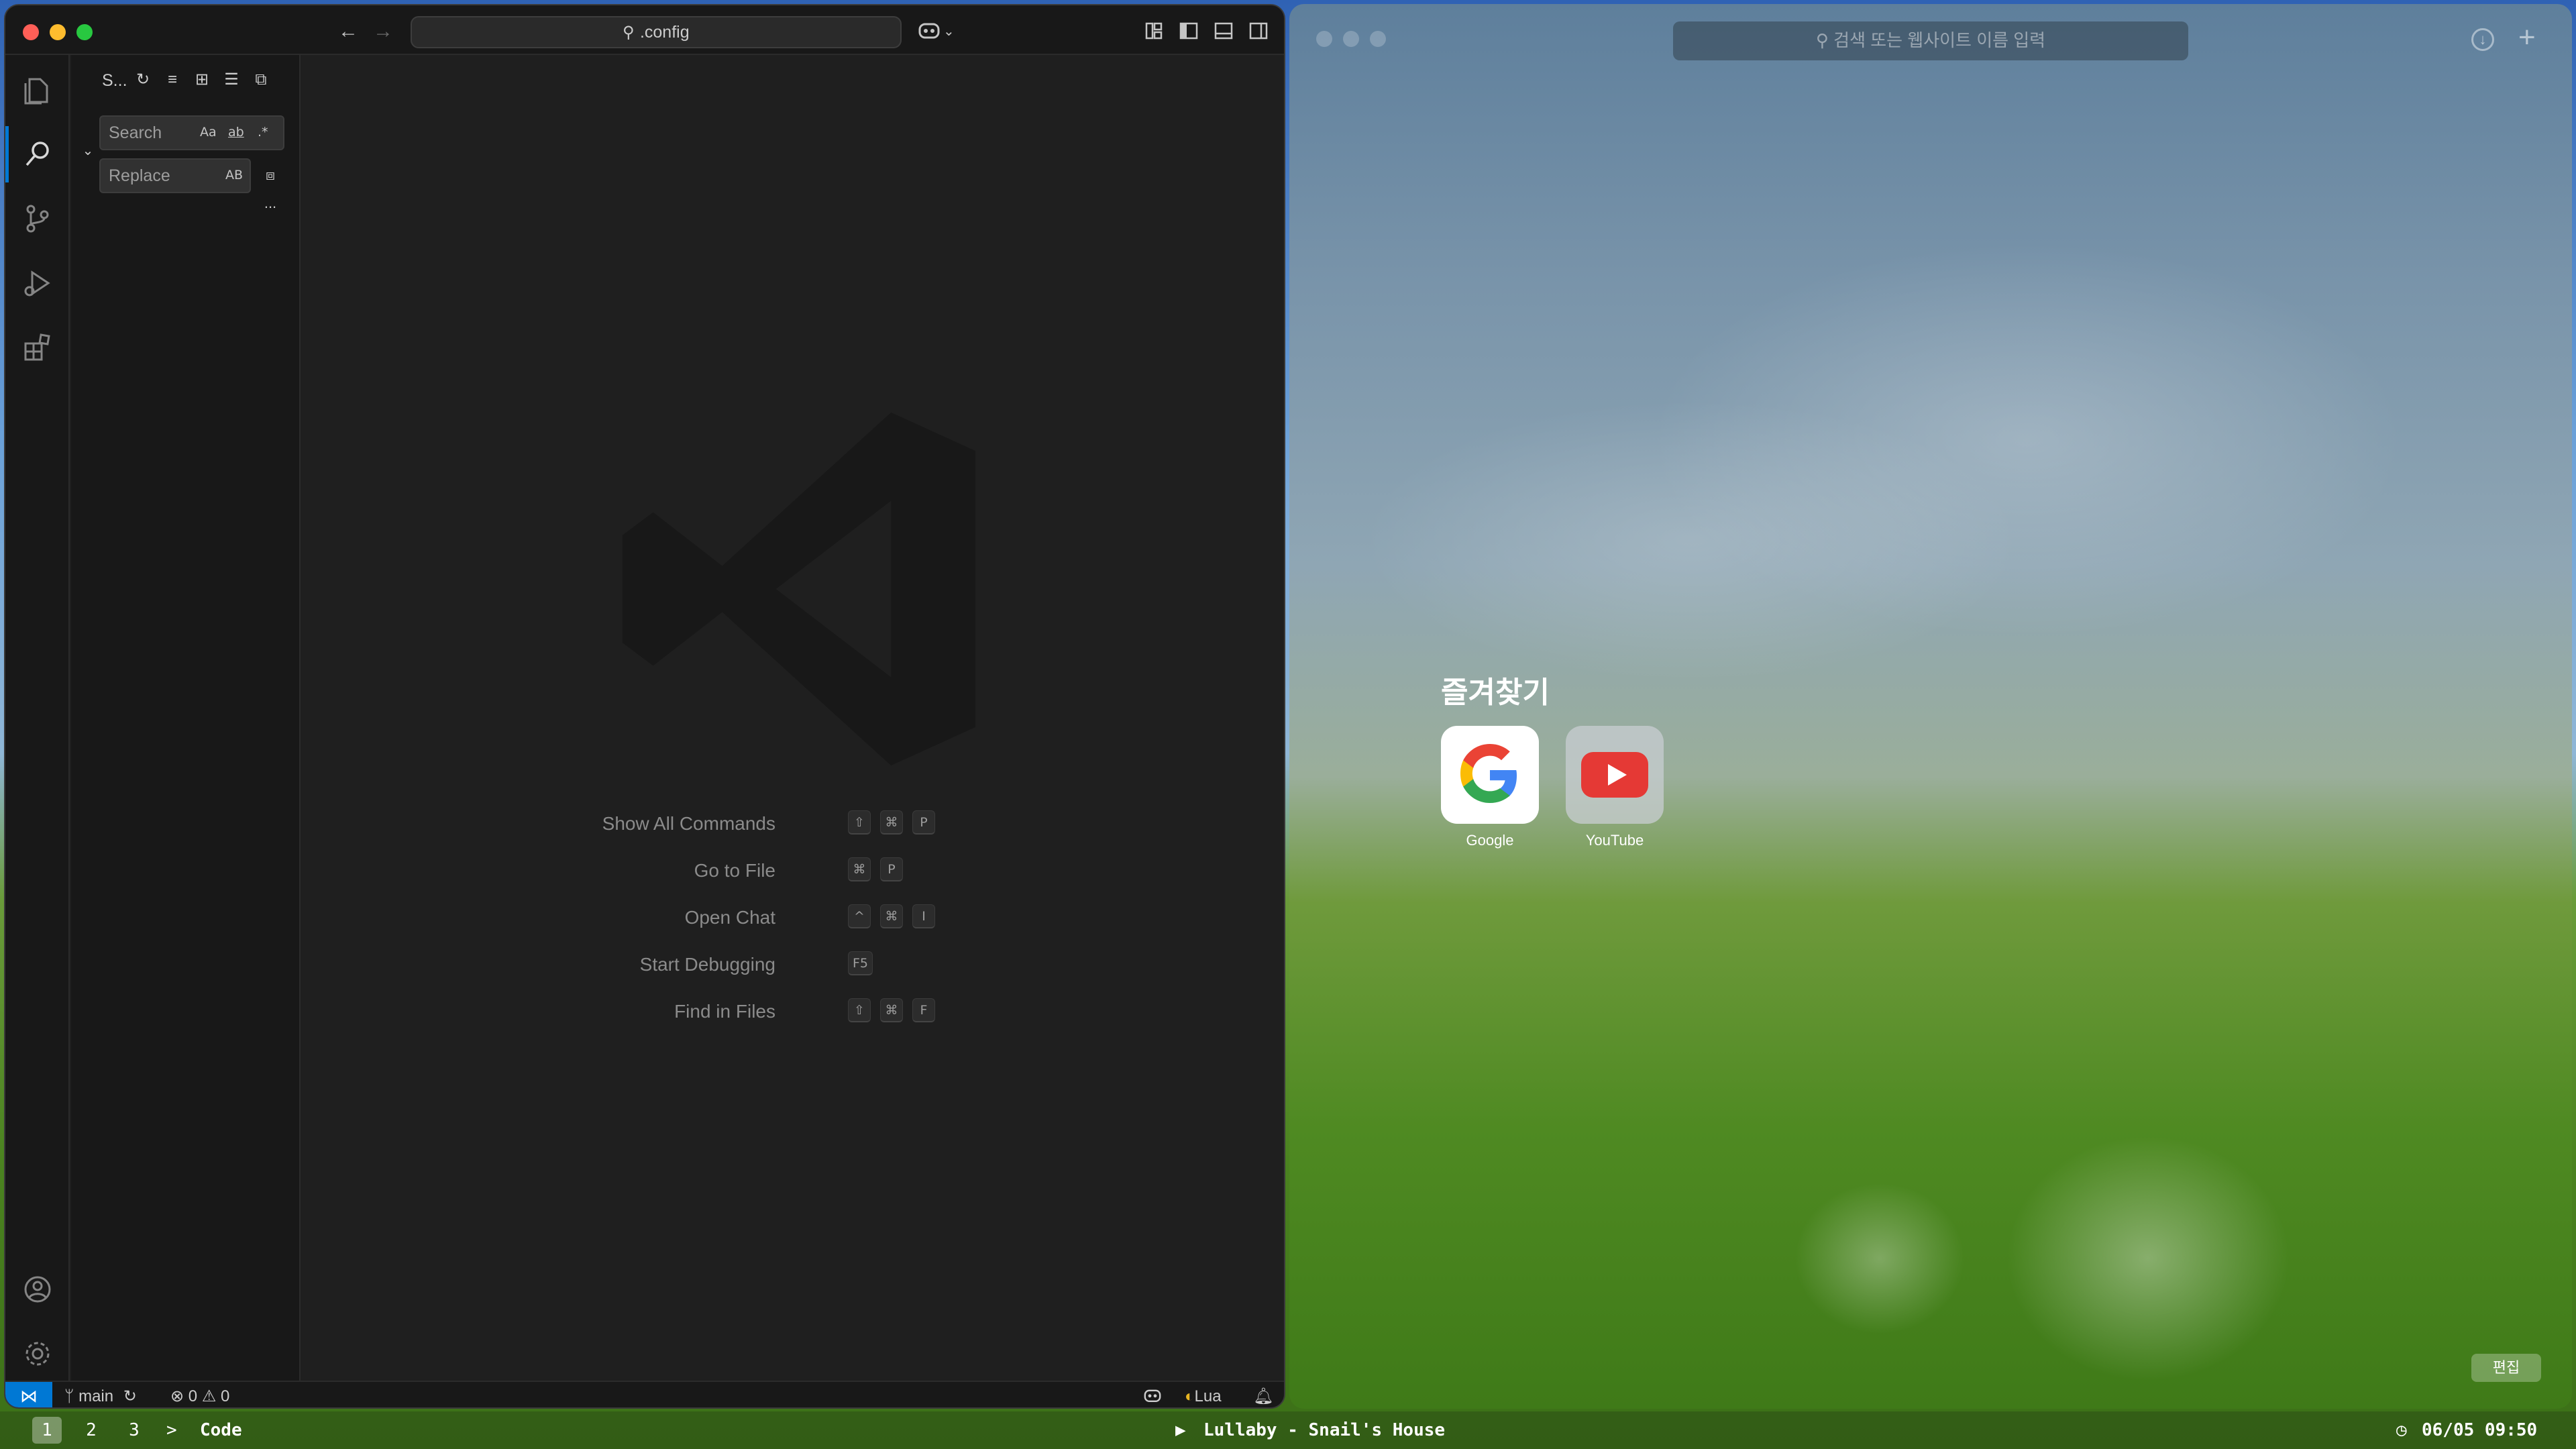 The height and width of the screenshot is (1449, 2576). What do you see at coordinates (793, 964) in the screenshot?
I see `hint-start-debugging: Start Debugging F5` at bounding box center [793, 964].